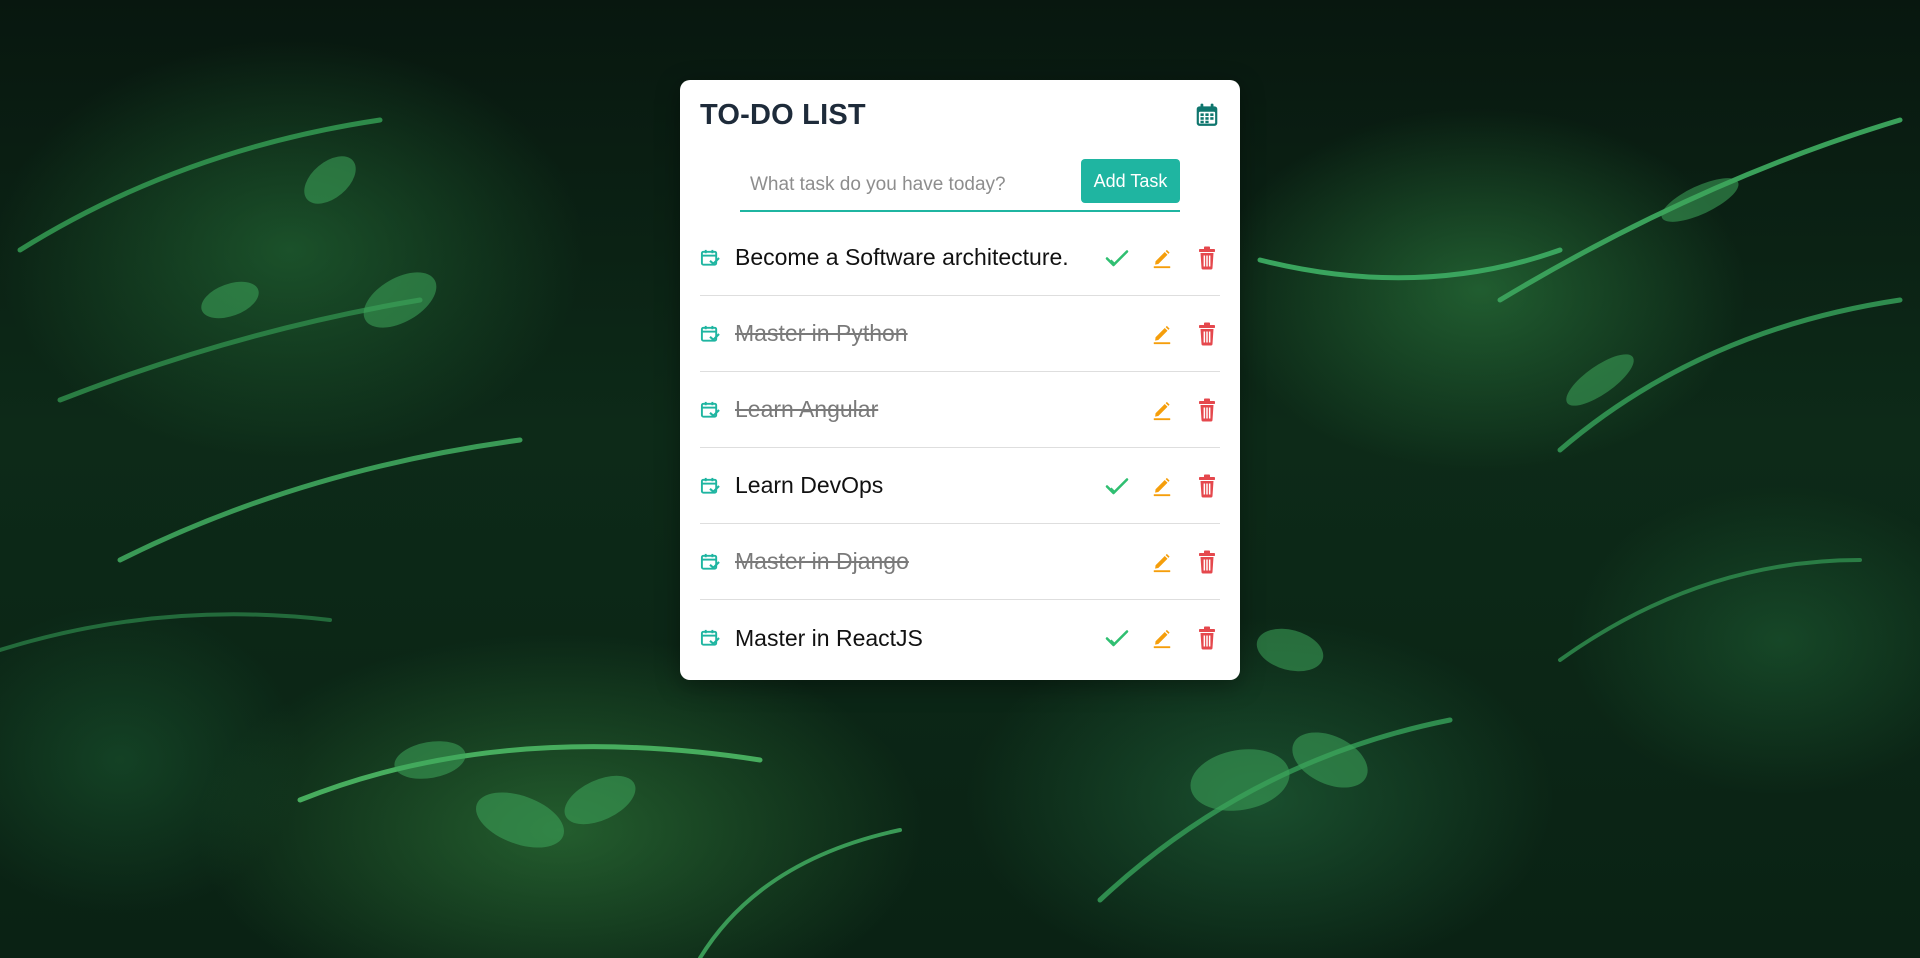 This screenshot has width=1920, height=958. Describe the element at coordinates (910, 561) in the screenshot. I see `task-text: Master in Django` at that location.